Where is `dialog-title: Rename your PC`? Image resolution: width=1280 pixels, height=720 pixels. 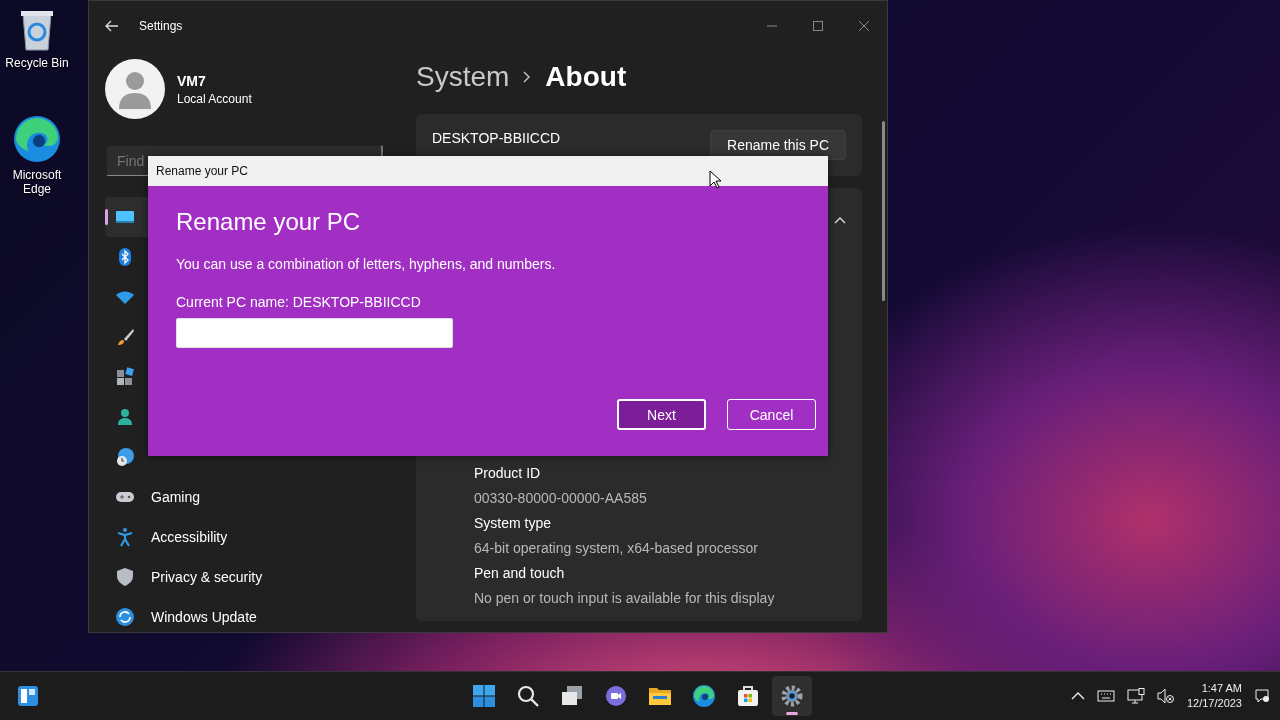 dialog-title: Rename your PC is located at coordinates (488, 171).